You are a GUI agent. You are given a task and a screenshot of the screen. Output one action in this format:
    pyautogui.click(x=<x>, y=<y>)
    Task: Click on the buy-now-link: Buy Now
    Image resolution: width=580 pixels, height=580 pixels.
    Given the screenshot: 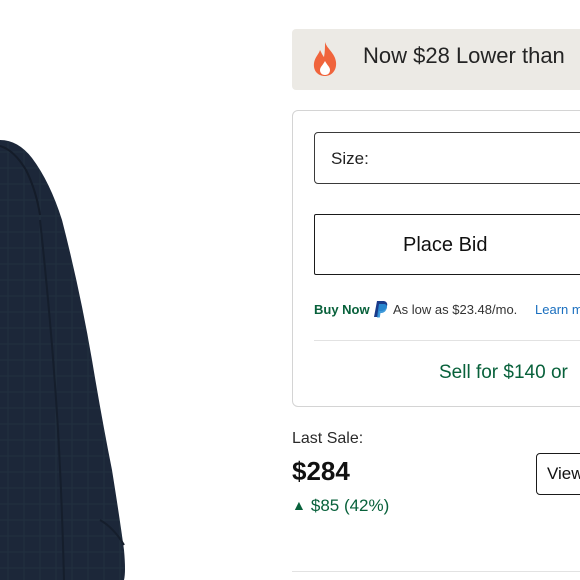 What is the action you would take?
    pyautogui.click(x=342, y=309)
    